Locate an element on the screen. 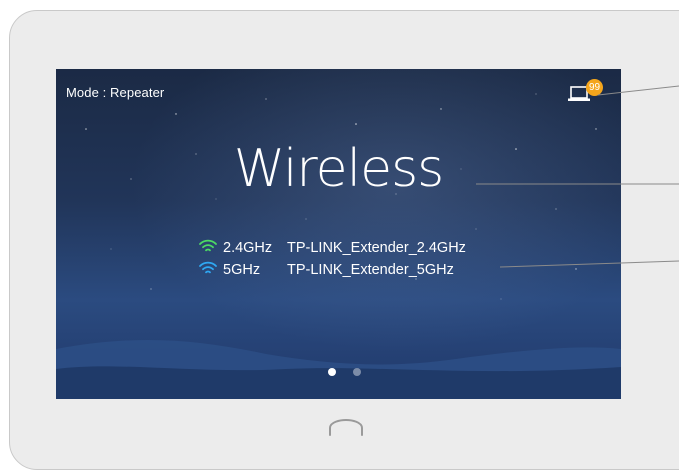  page-dot-active is located at coordinates (332, 372).